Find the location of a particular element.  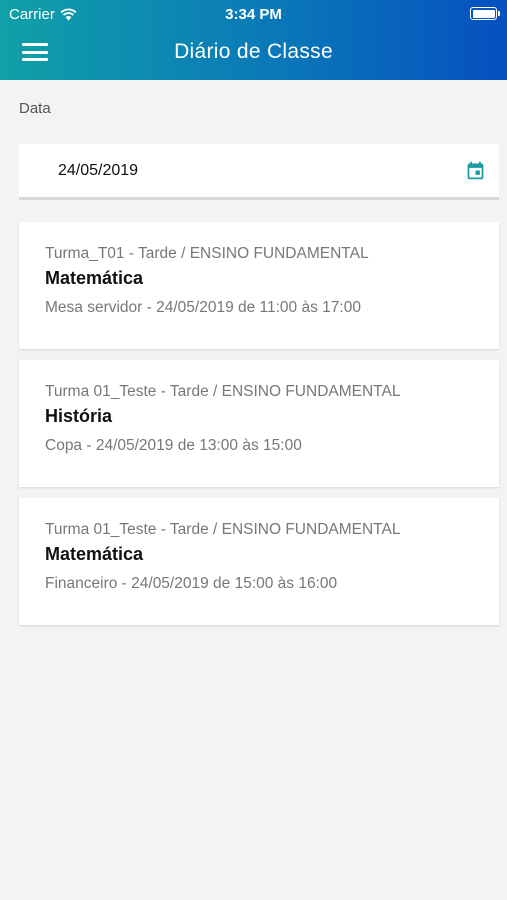

class-detail: Copa - 24/05/2019 de 13:00 às 15:00 is located at coordinates (173, 445).